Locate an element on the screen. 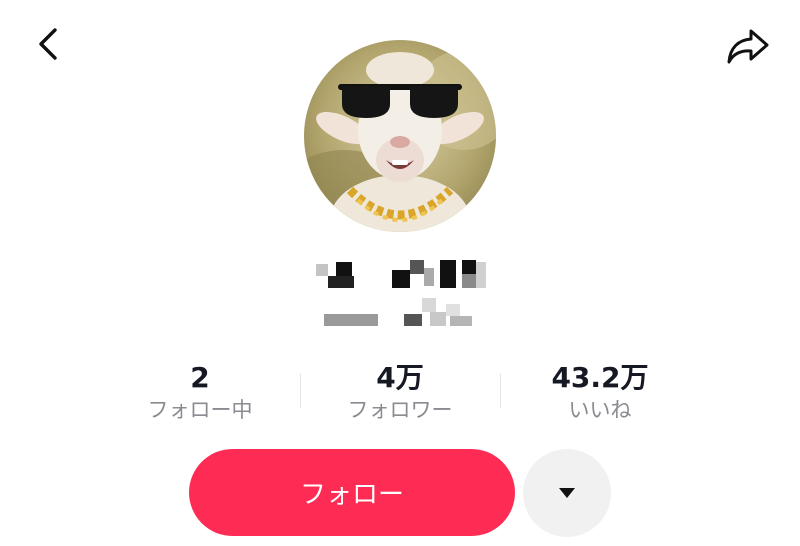  more-options-button is located at coordinates (567, 493).